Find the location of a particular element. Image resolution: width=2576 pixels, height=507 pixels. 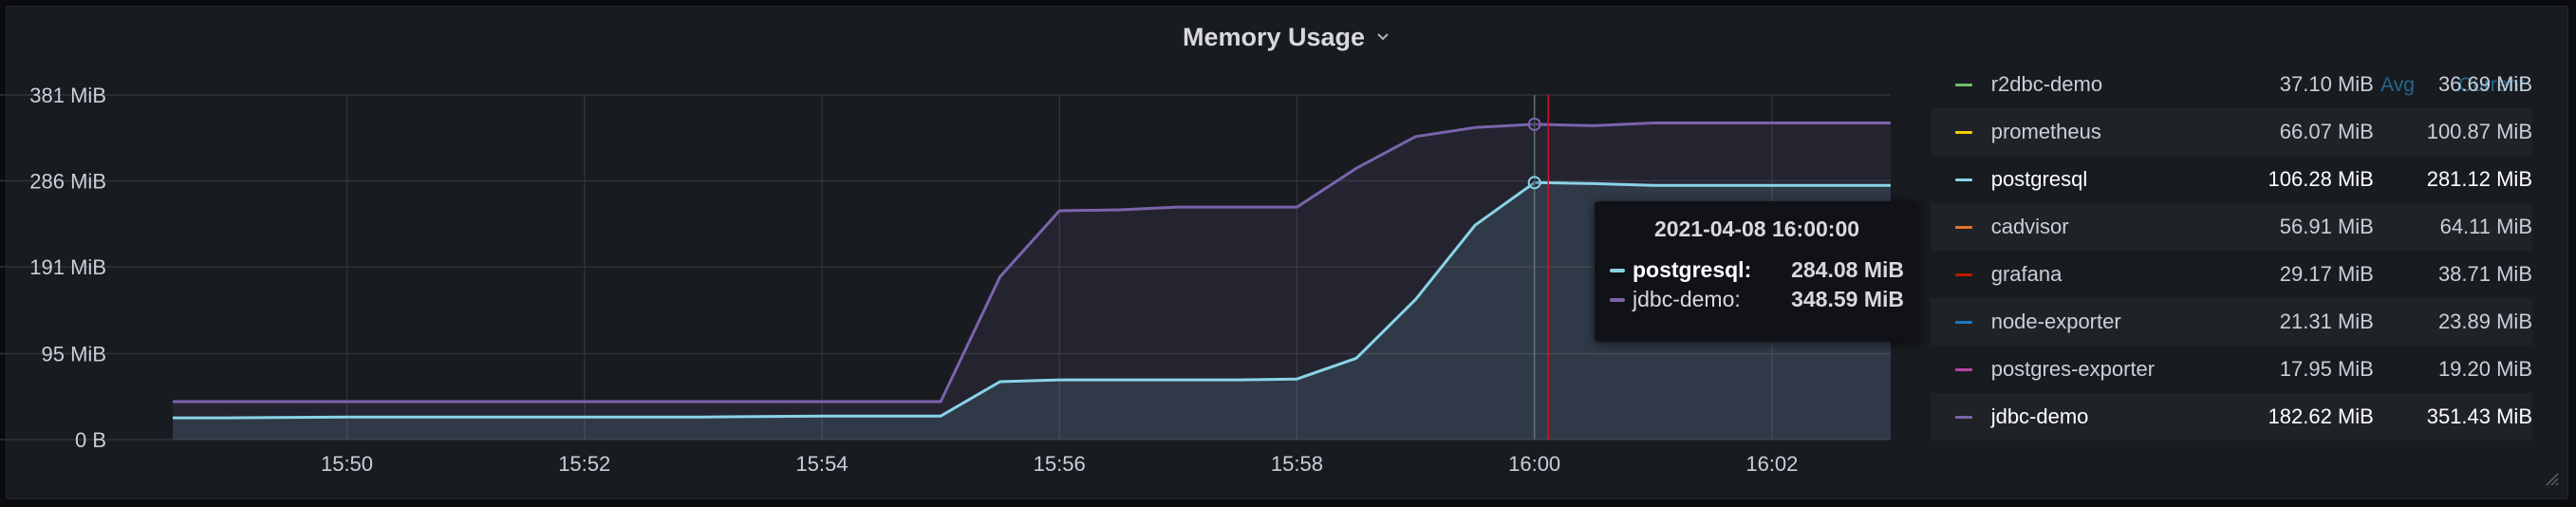

hover-point-jdbc-demo is located at coordinates (1534, 124).